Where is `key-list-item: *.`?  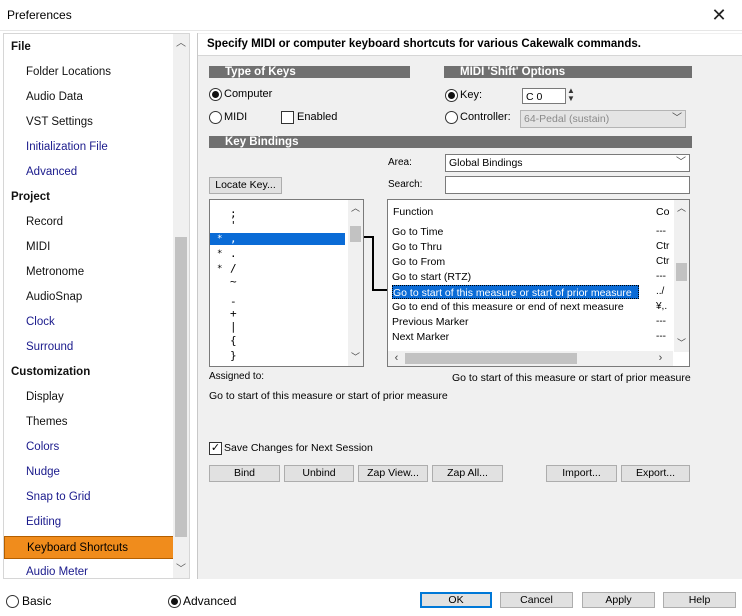
key-list-item: *. is located at coordinates (277, 254).